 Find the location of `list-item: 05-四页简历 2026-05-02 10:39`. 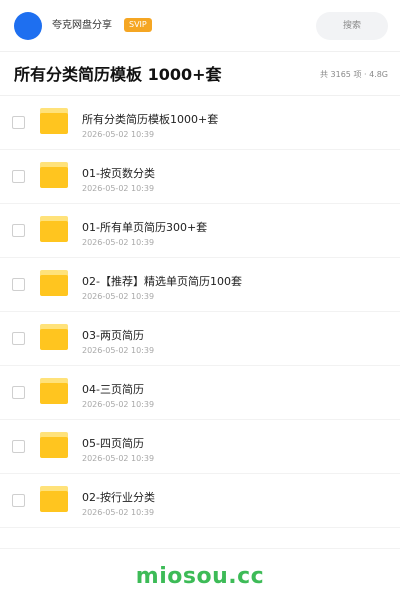

list-item: 05-四页简历 2026-05-02 10:39 is located at coordinates (200, 447).